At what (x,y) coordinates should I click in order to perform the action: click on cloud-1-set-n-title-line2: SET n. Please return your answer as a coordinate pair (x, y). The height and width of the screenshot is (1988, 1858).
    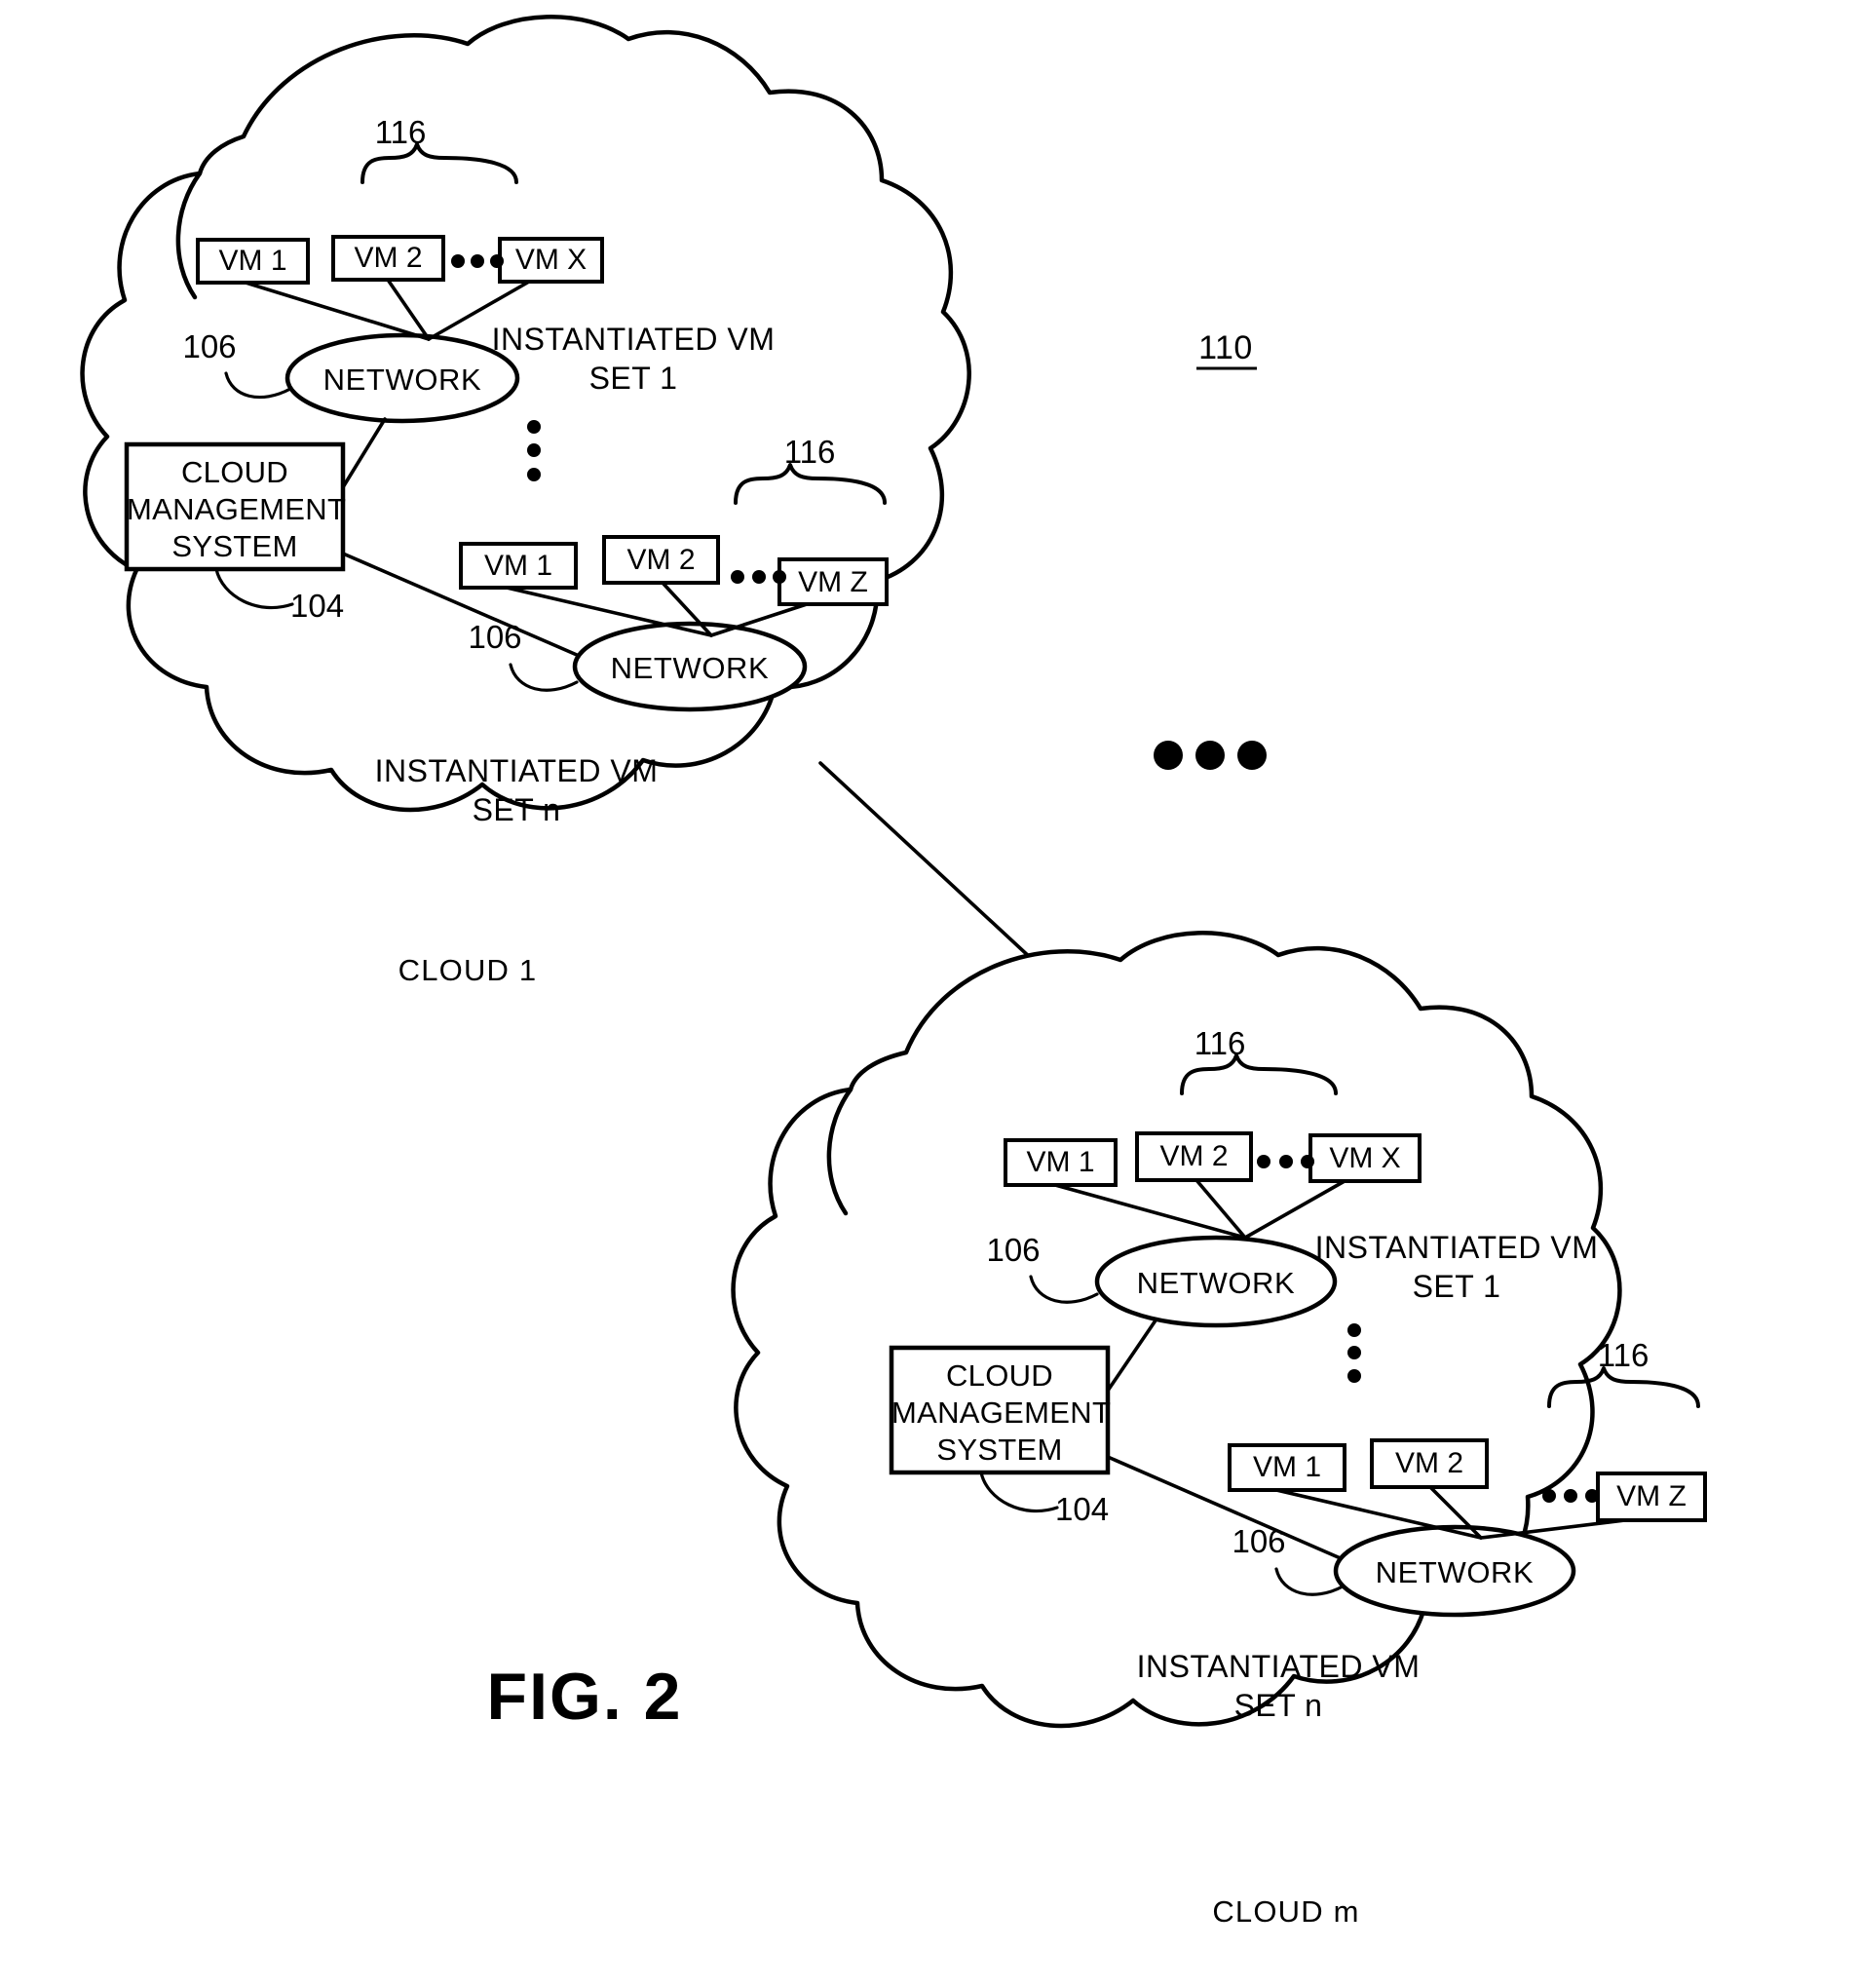
    Looking at the image, I should click on (516, 809).